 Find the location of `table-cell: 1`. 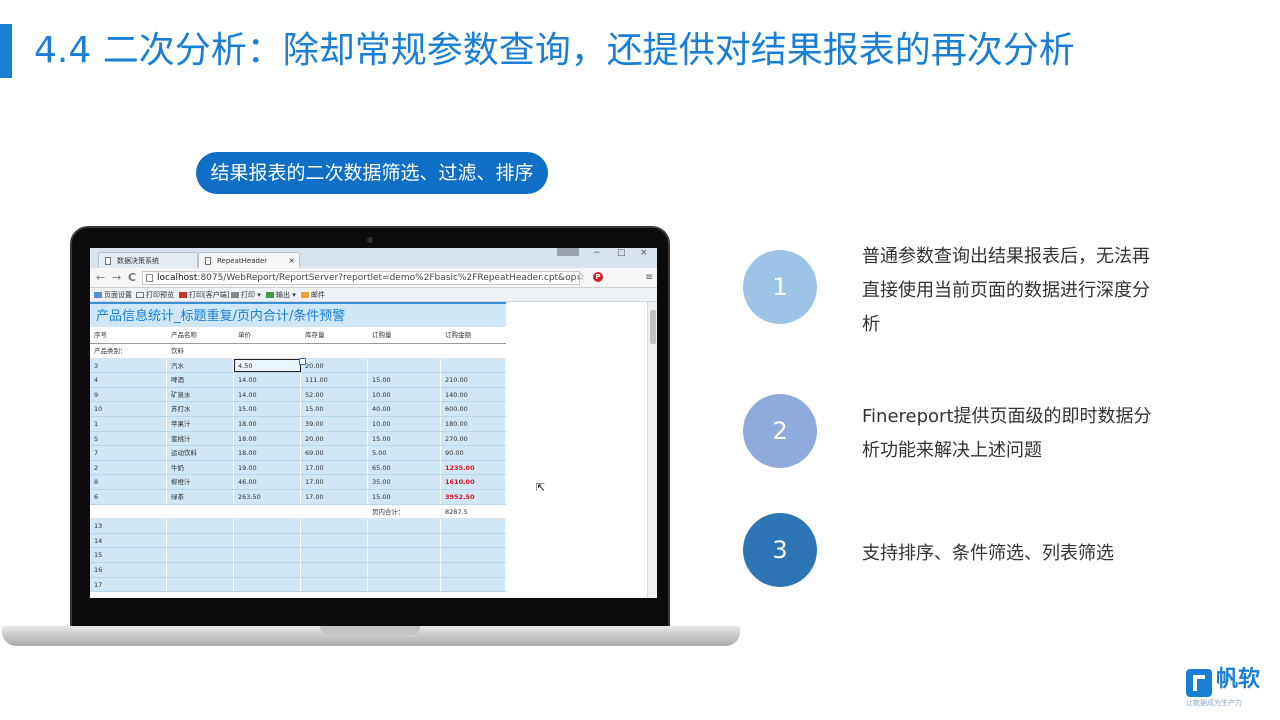

table-cell: 1 is located at coordinates (128, 423).